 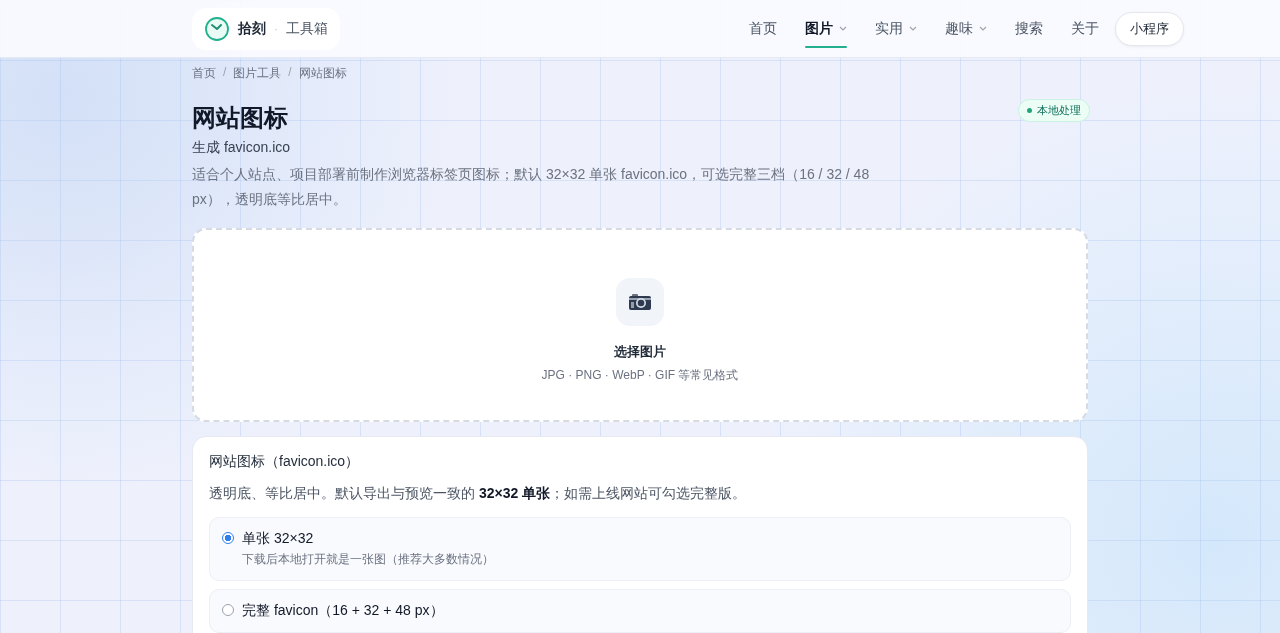 I want to click on status-badge: 本地处理, so click(x=1054, y=110).